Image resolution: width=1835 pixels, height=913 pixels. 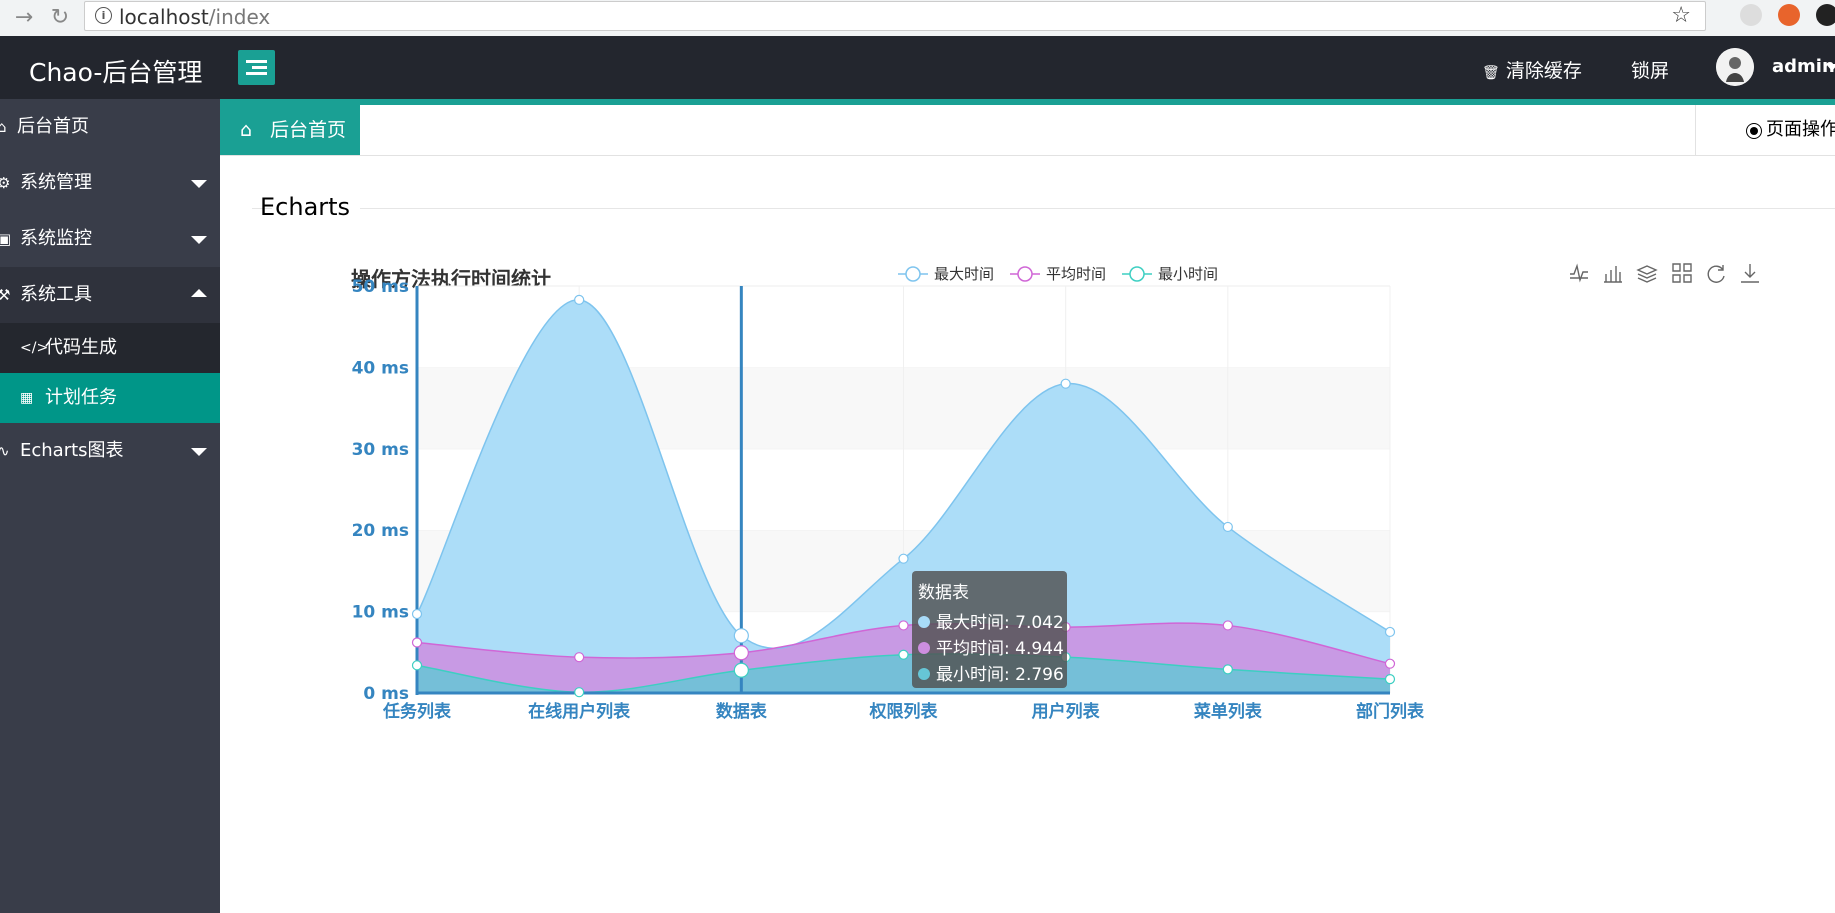 I want to click on browser-toolbar: → ↻ i localhost/index ☆, so click(x=917, y=18).